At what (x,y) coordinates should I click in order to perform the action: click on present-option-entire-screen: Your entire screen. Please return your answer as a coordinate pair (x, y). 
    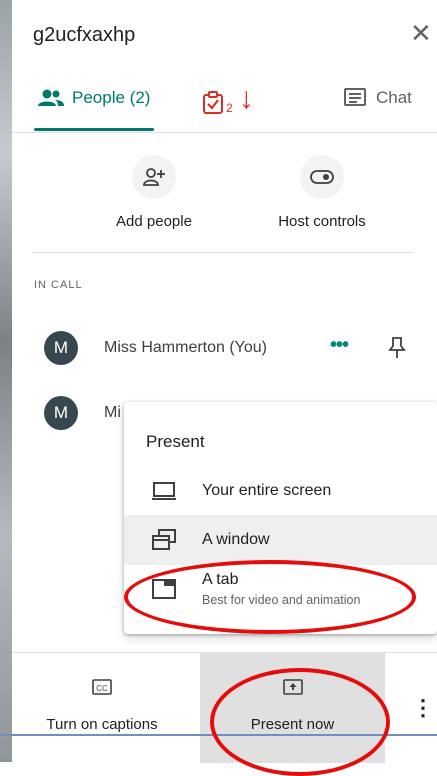
    Looking at the image, I should click on (280, 491).